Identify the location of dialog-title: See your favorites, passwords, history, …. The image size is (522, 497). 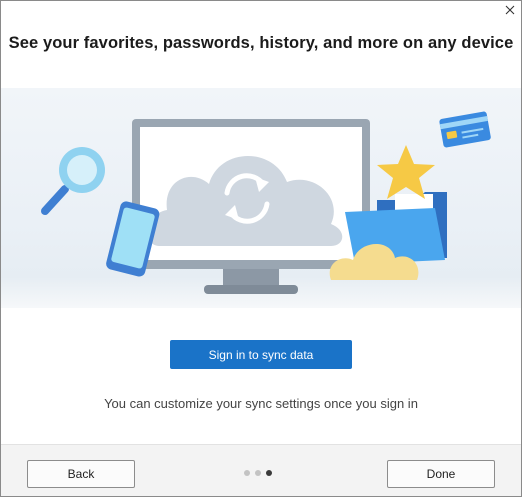
(261, 43).